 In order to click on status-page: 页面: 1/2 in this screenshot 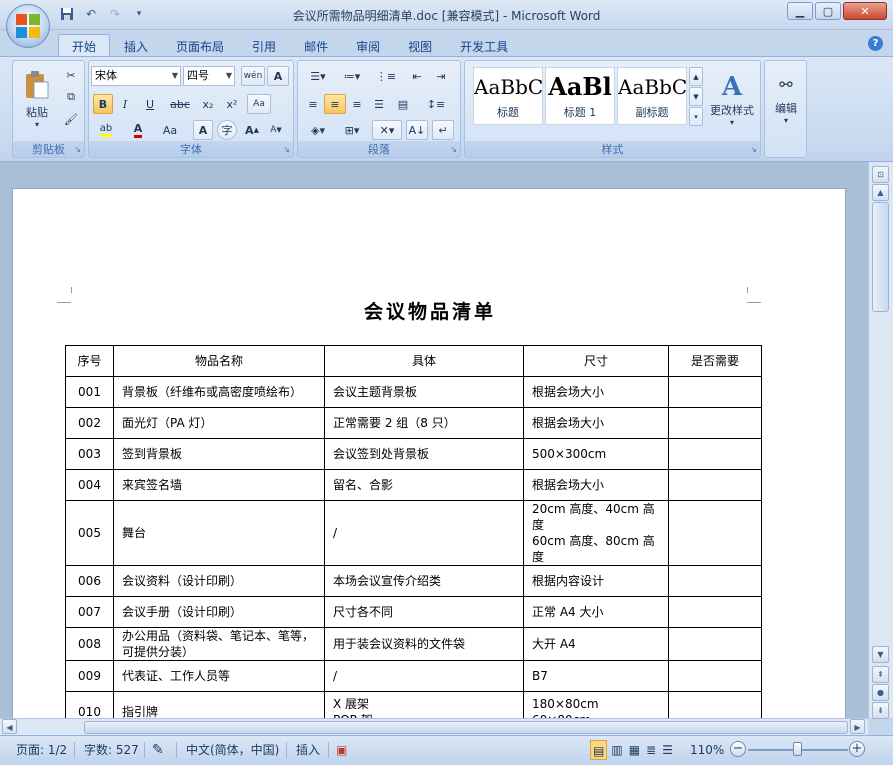, I will do `click(41, 750)`.